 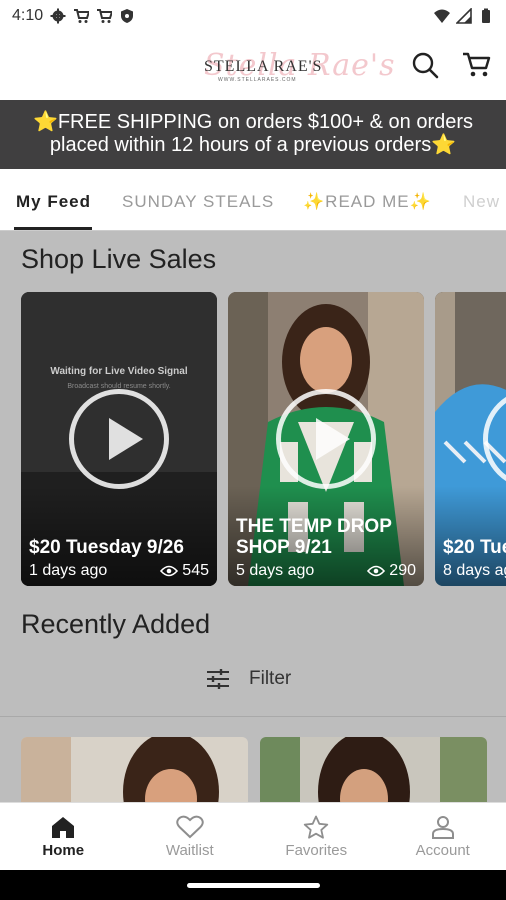 I want to click on status-right, so click(x=464, y=16).